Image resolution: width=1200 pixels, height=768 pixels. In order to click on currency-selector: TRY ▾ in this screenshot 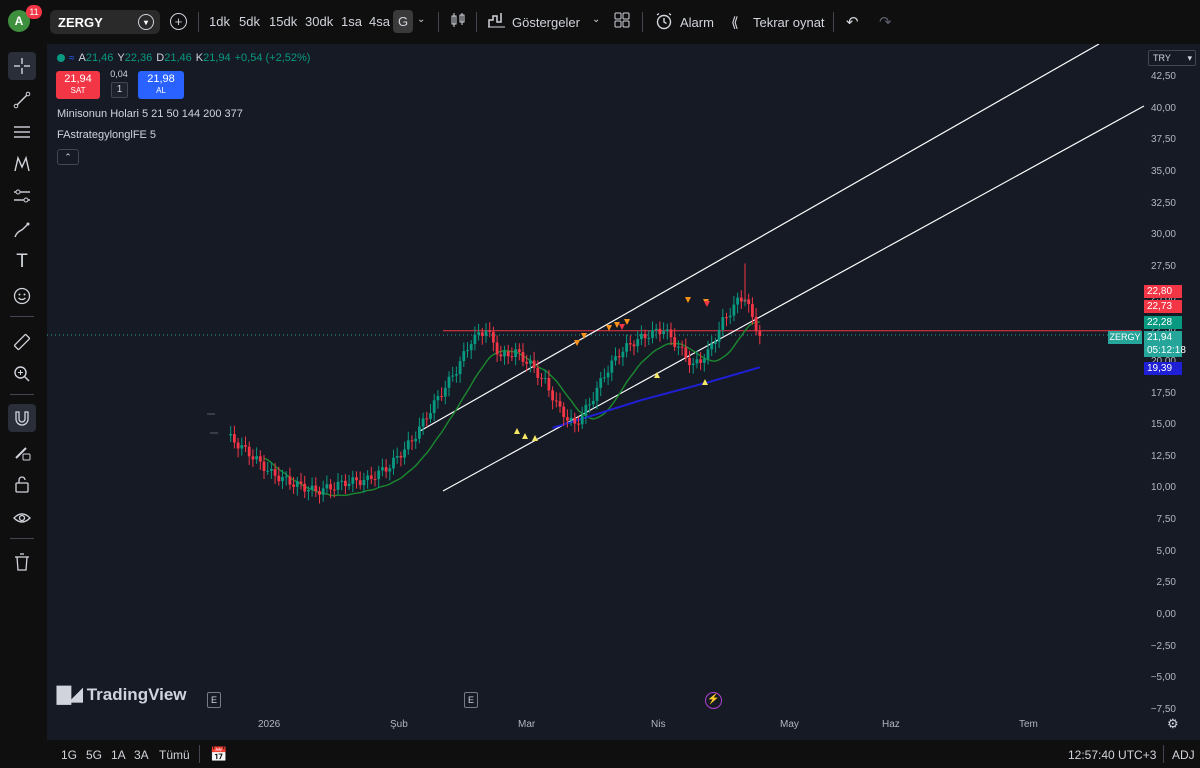, I will do `click(1172, 58)`.